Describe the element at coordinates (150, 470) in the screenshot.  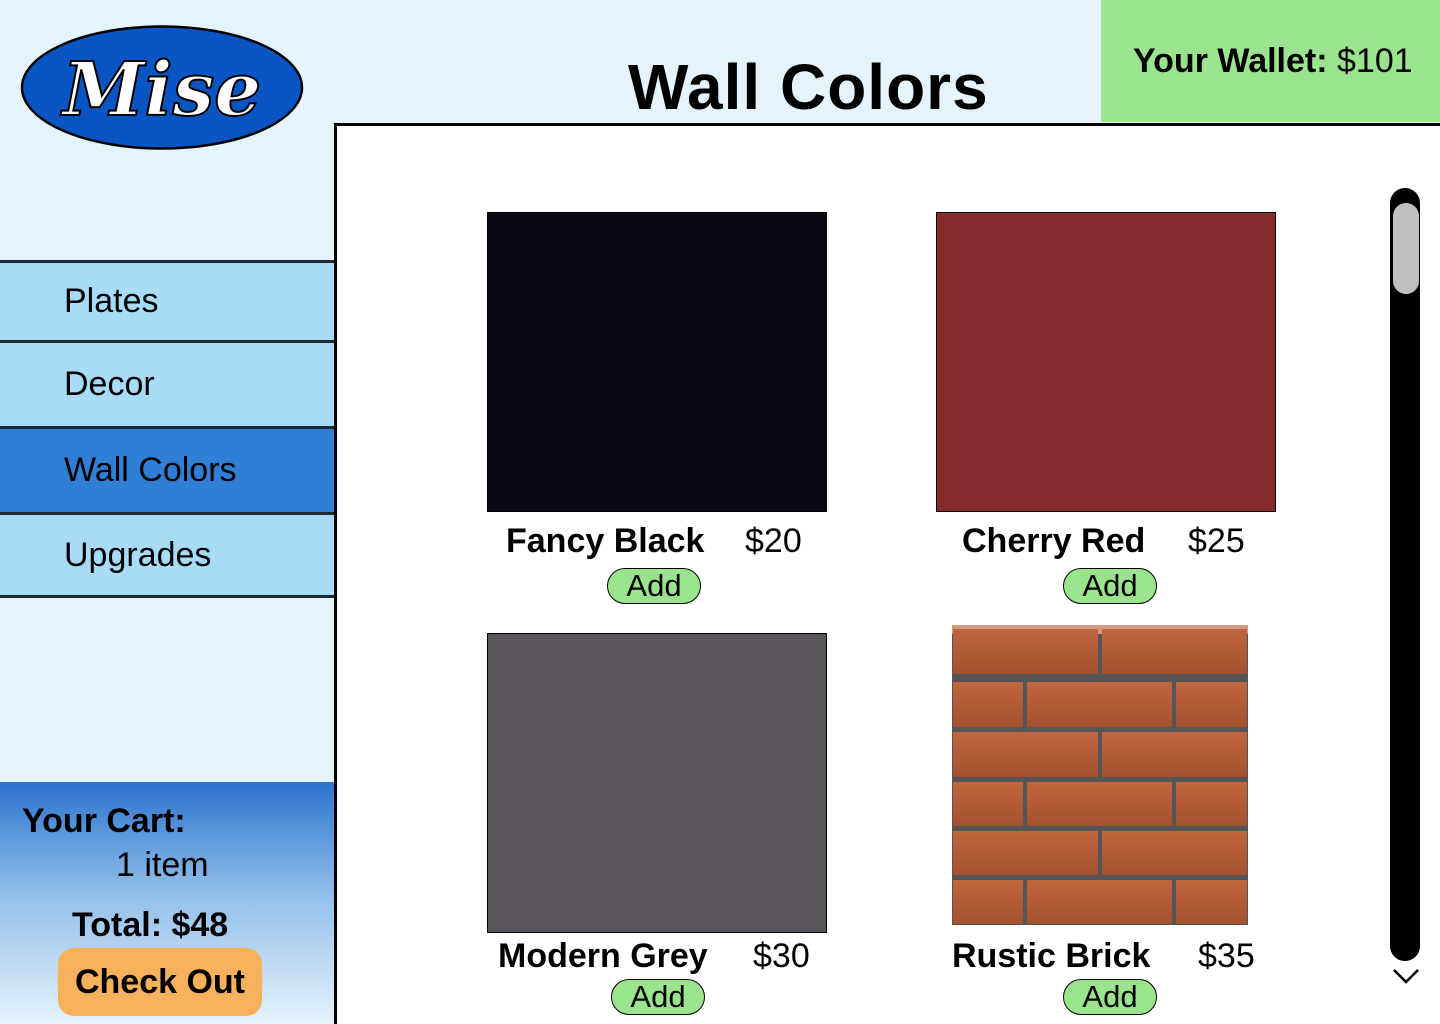
I see `sidebar-item-label: Wall Colors` at that location.